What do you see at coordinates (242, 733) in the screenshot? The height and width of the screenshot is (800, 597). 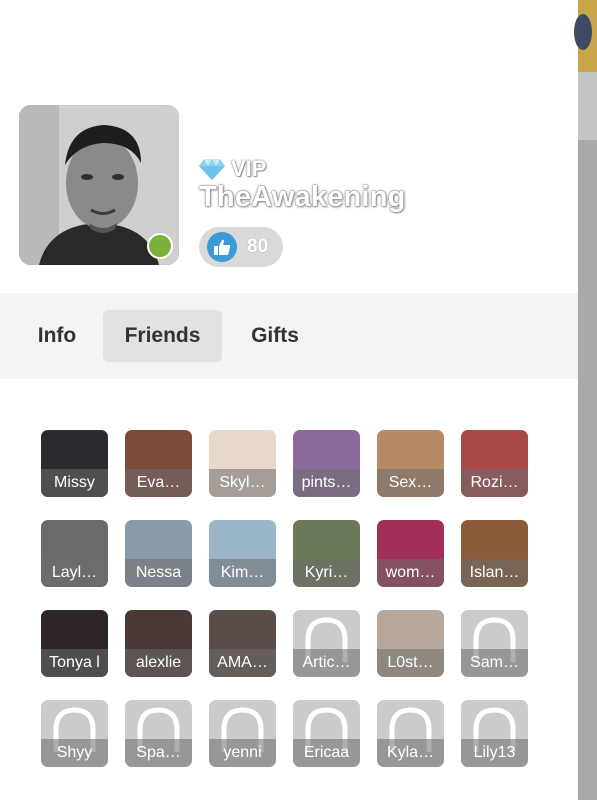 I see `friend-tile: yenni` at bounding box center [242, 733].